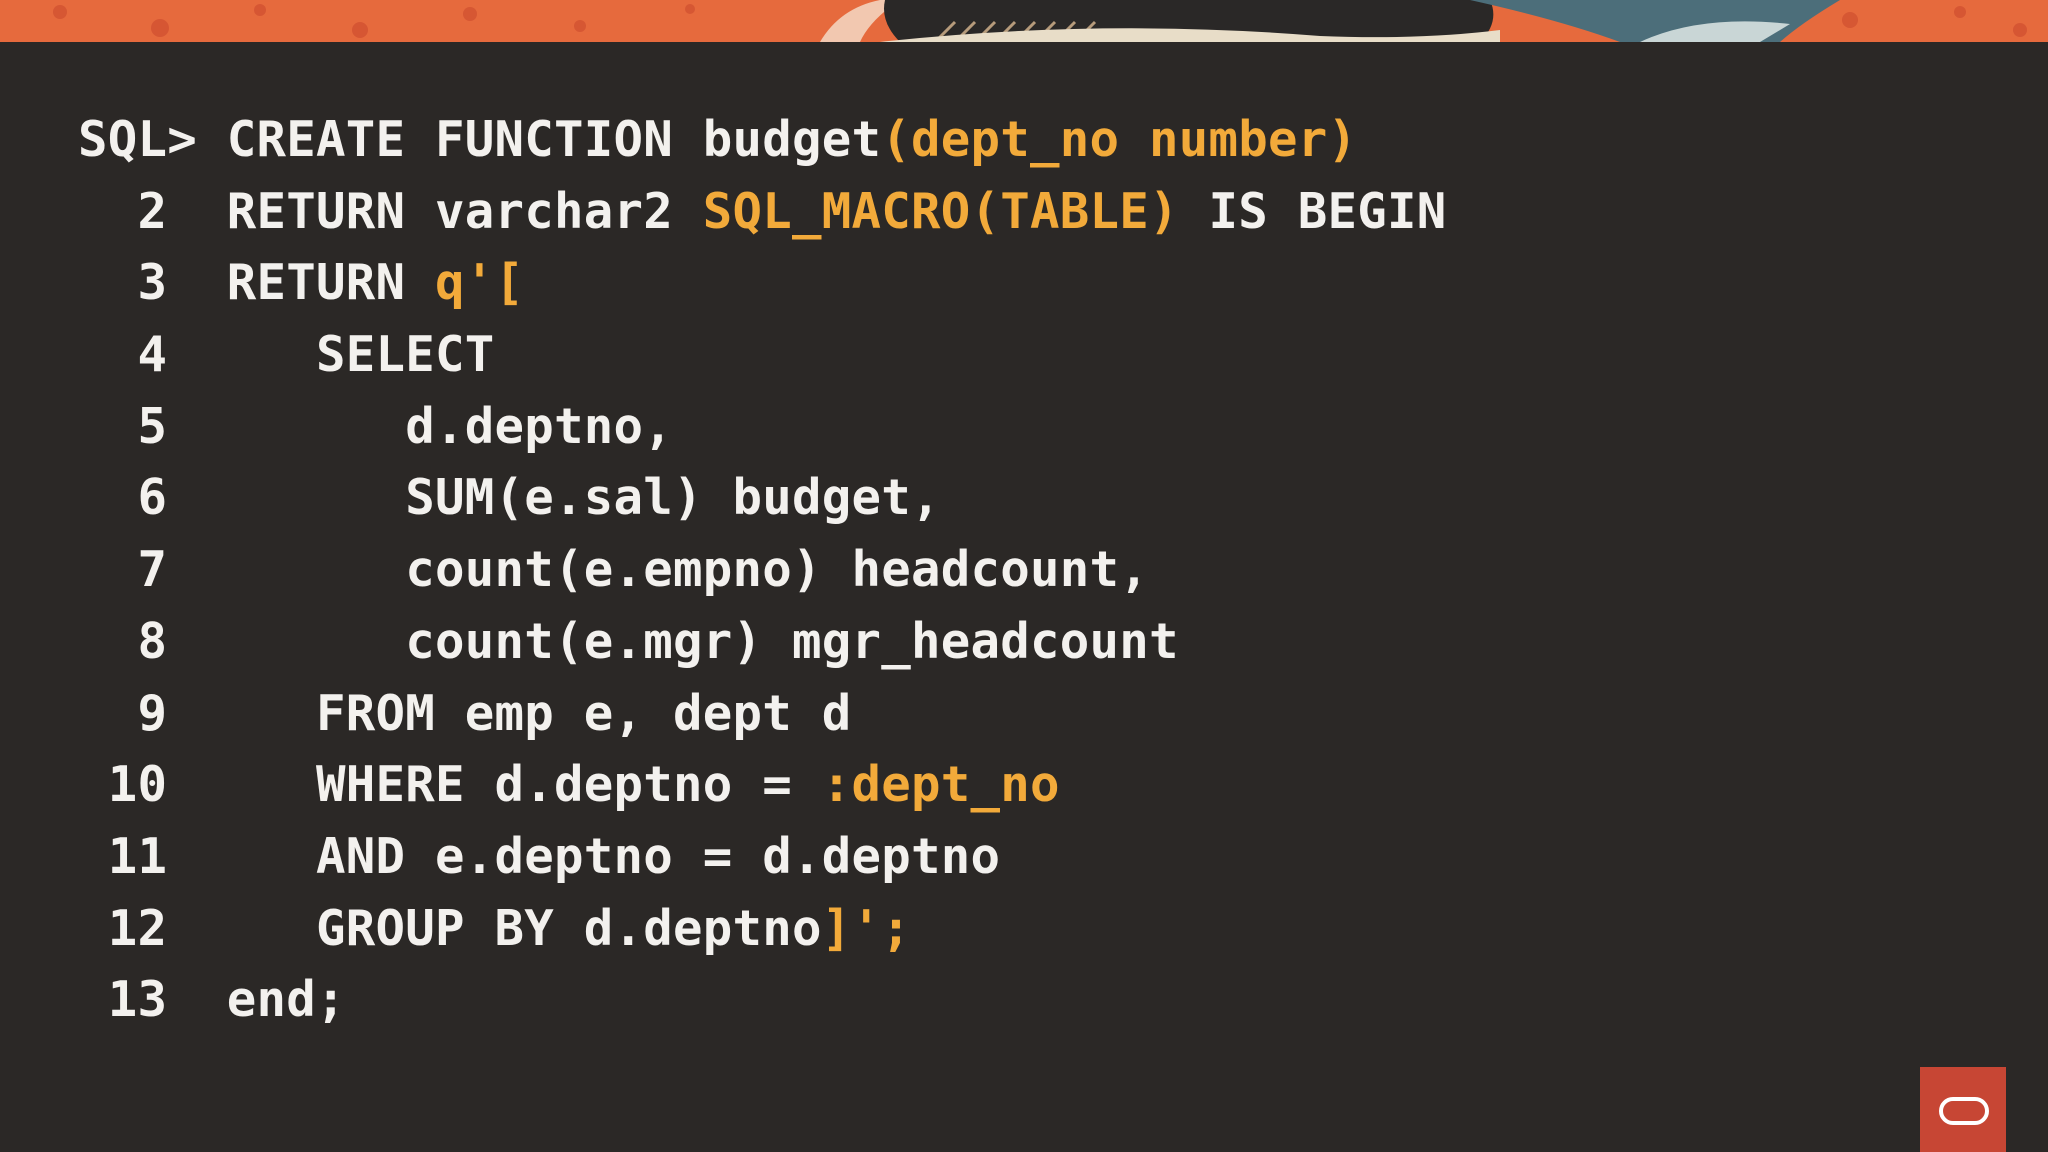 Image resolution: width=2048 pixels, height=1152 pixels. What do you see at coordinates (286, 355) in the screenshot?
I see `code-token: 4 SELECT` at bounding box center [286, 355].